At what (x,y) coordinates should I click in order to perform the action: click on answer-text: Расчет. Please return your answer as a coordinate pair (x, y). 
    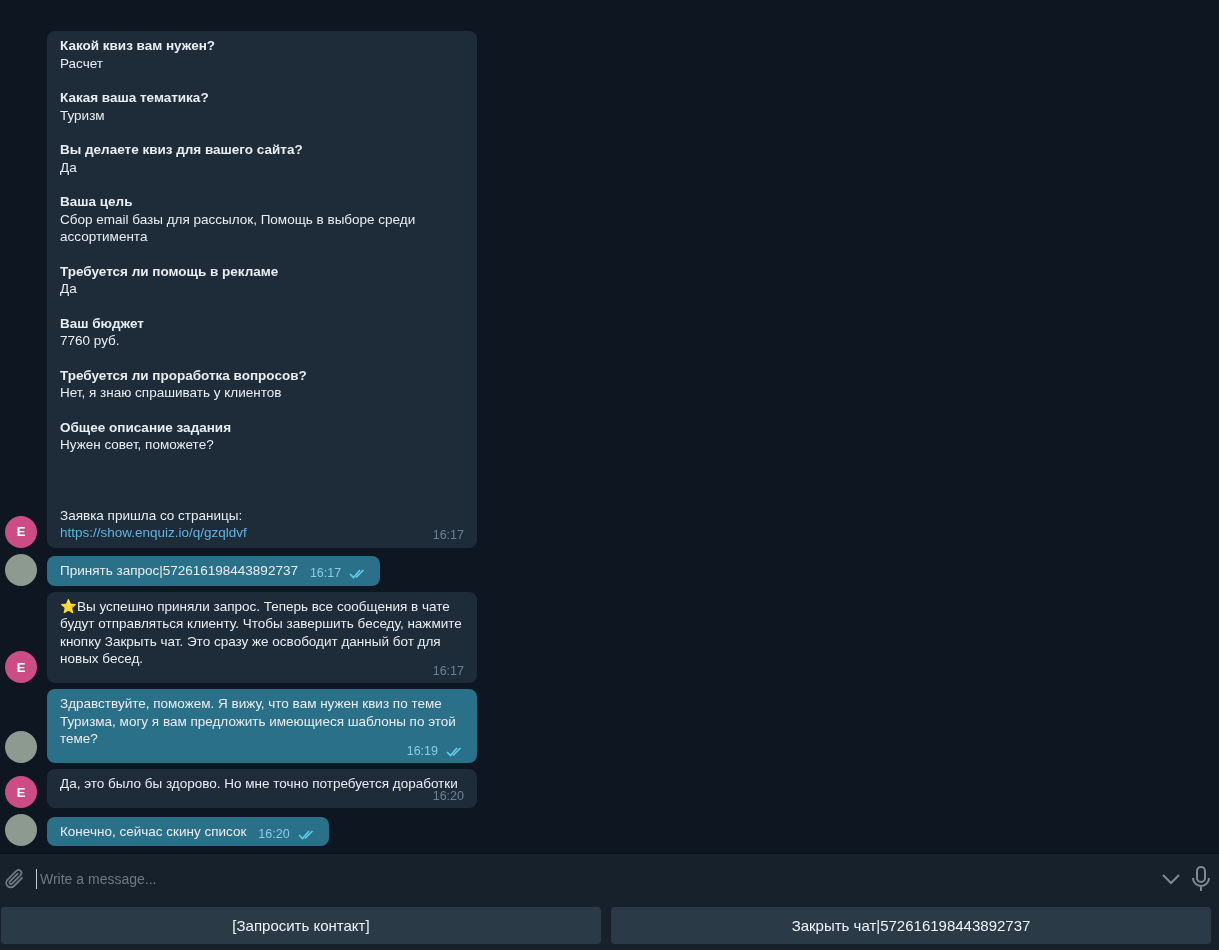
    Looking at the image, I should click on (82, 63).